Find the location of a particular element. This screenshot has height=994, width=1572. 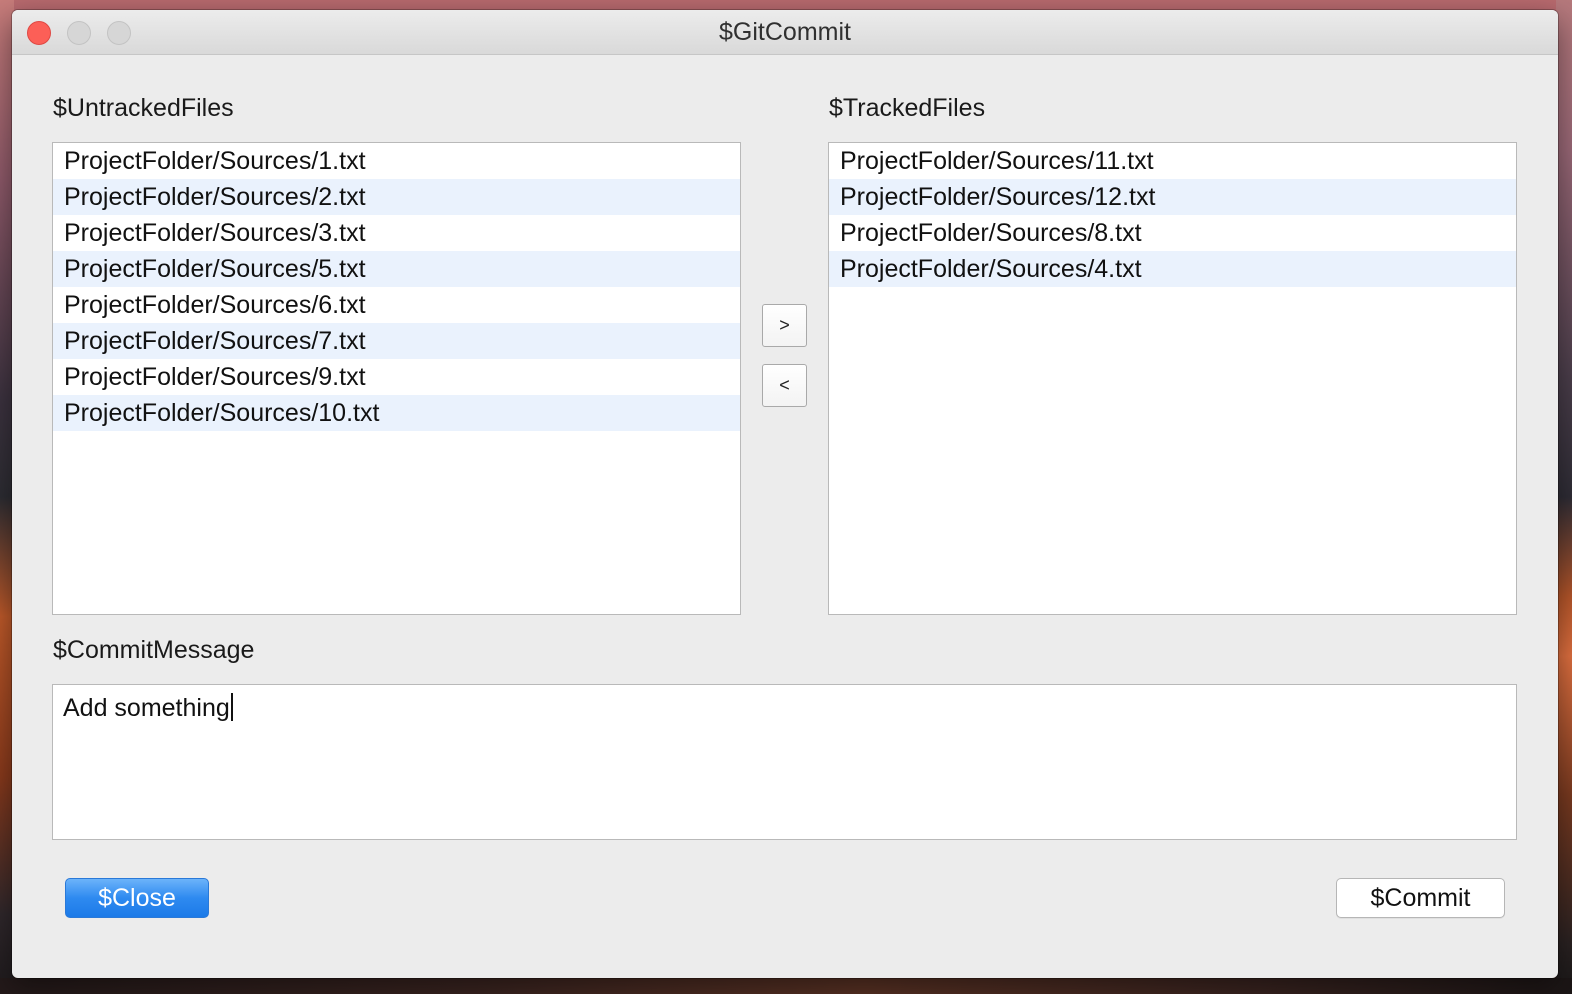

list-item: ProjectFolder/Sources/3.txt is located at coordinates (396, 233).